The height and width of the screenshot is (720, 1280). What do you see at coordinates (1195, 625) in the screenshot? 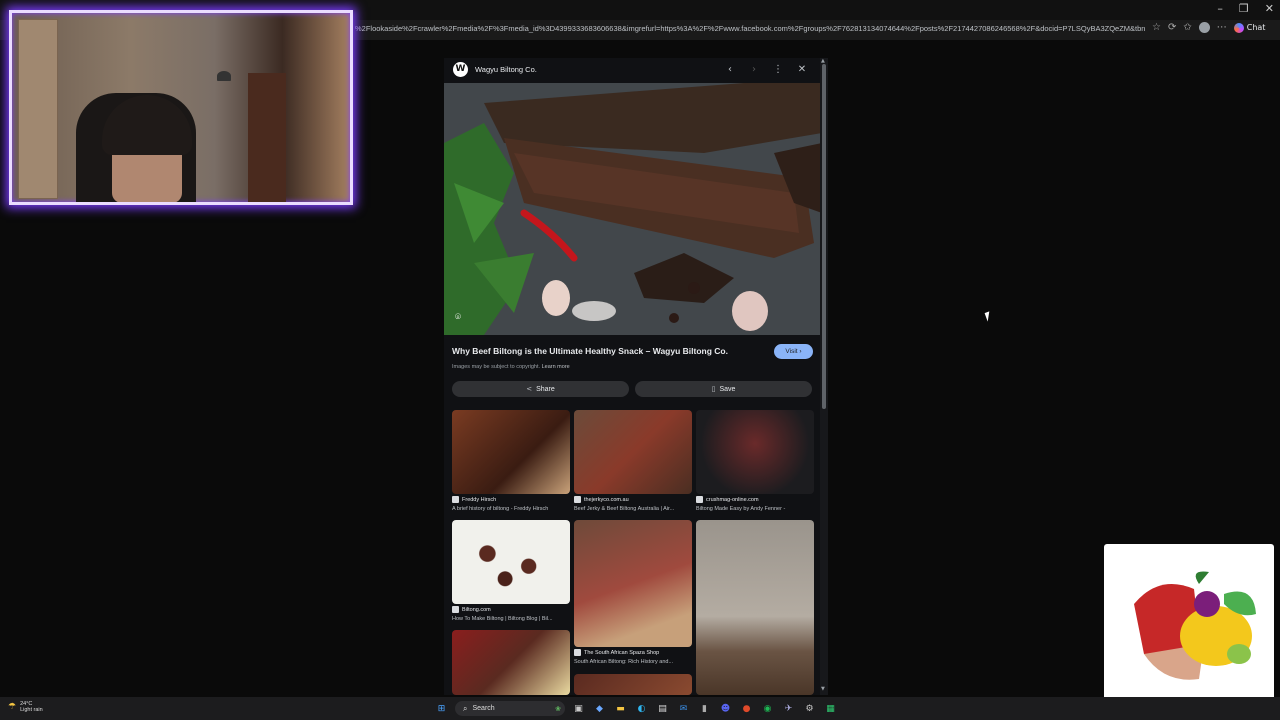
I see `fruit-head-illustration` at bounding box center [1195, 625].